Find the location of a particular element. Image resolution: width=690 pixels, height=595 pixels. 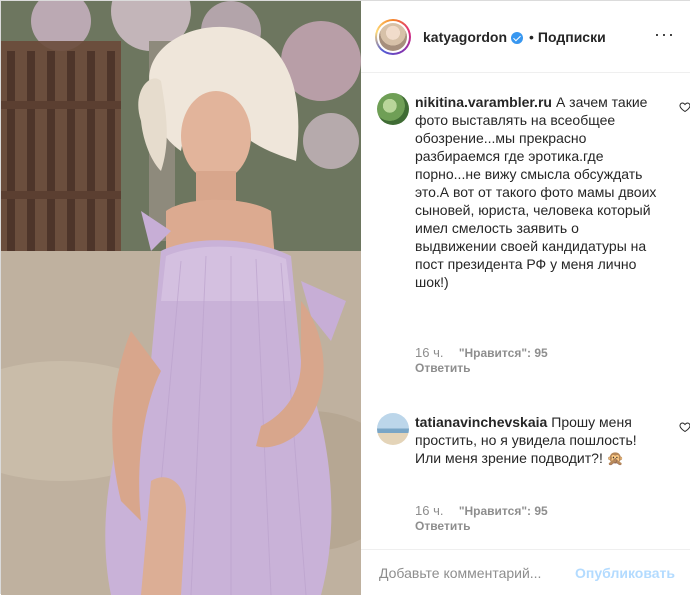

more-options-icon: ··· is located at coordinates (664, 34).